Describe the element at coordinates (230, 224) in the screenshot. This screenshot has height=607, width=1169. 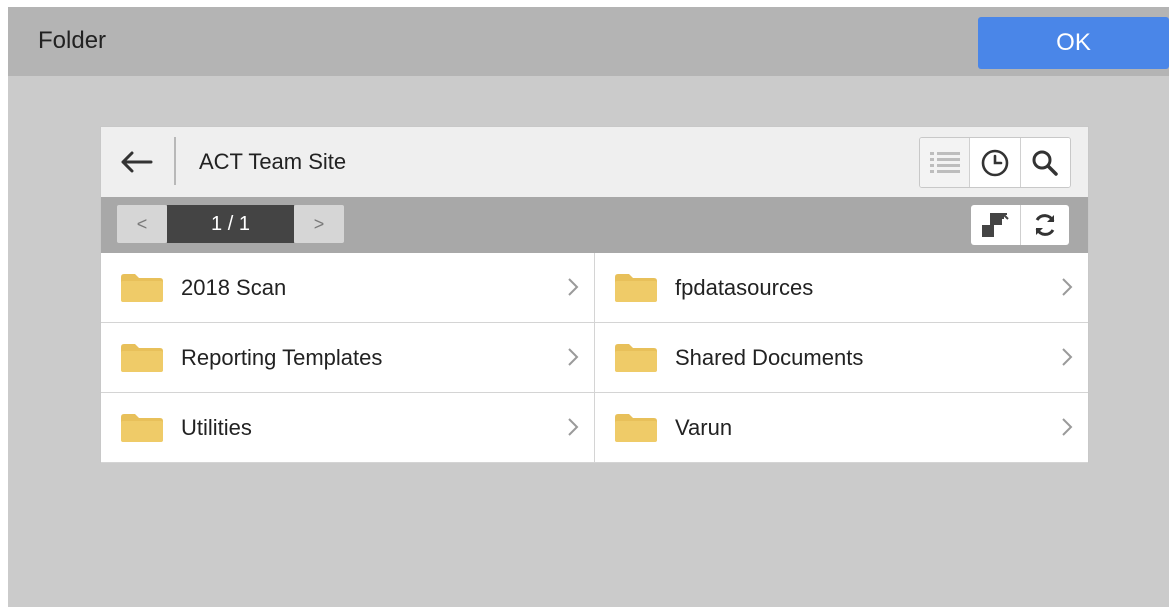
I see `page-indicator: 1 / 1` at that location.